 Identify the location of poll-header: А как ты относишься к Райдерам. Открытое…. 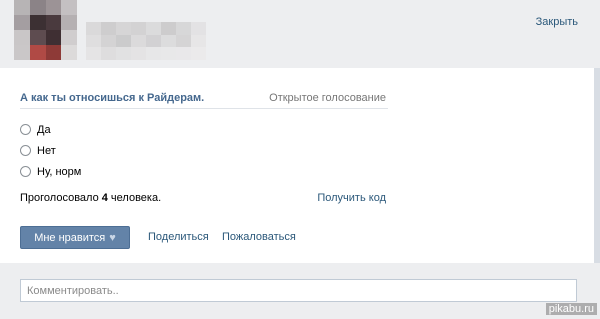
(204, 100).